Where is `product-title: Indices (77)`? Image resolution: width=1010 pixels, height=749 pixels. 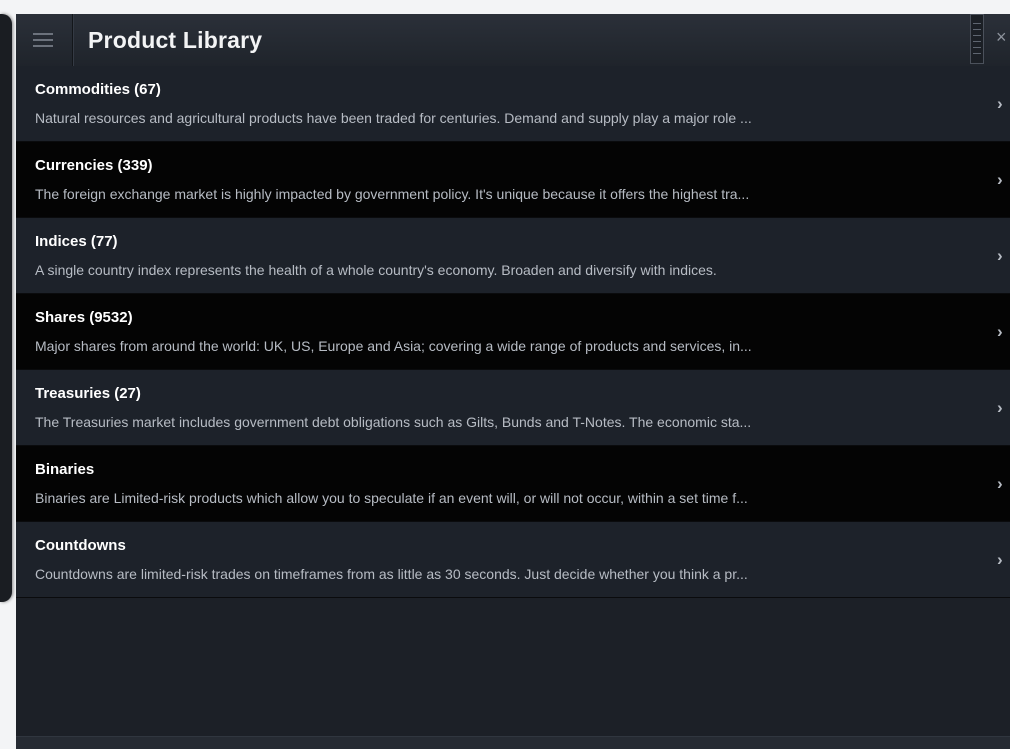
product-title: Indices (77) is located at coordinates (76, 241).